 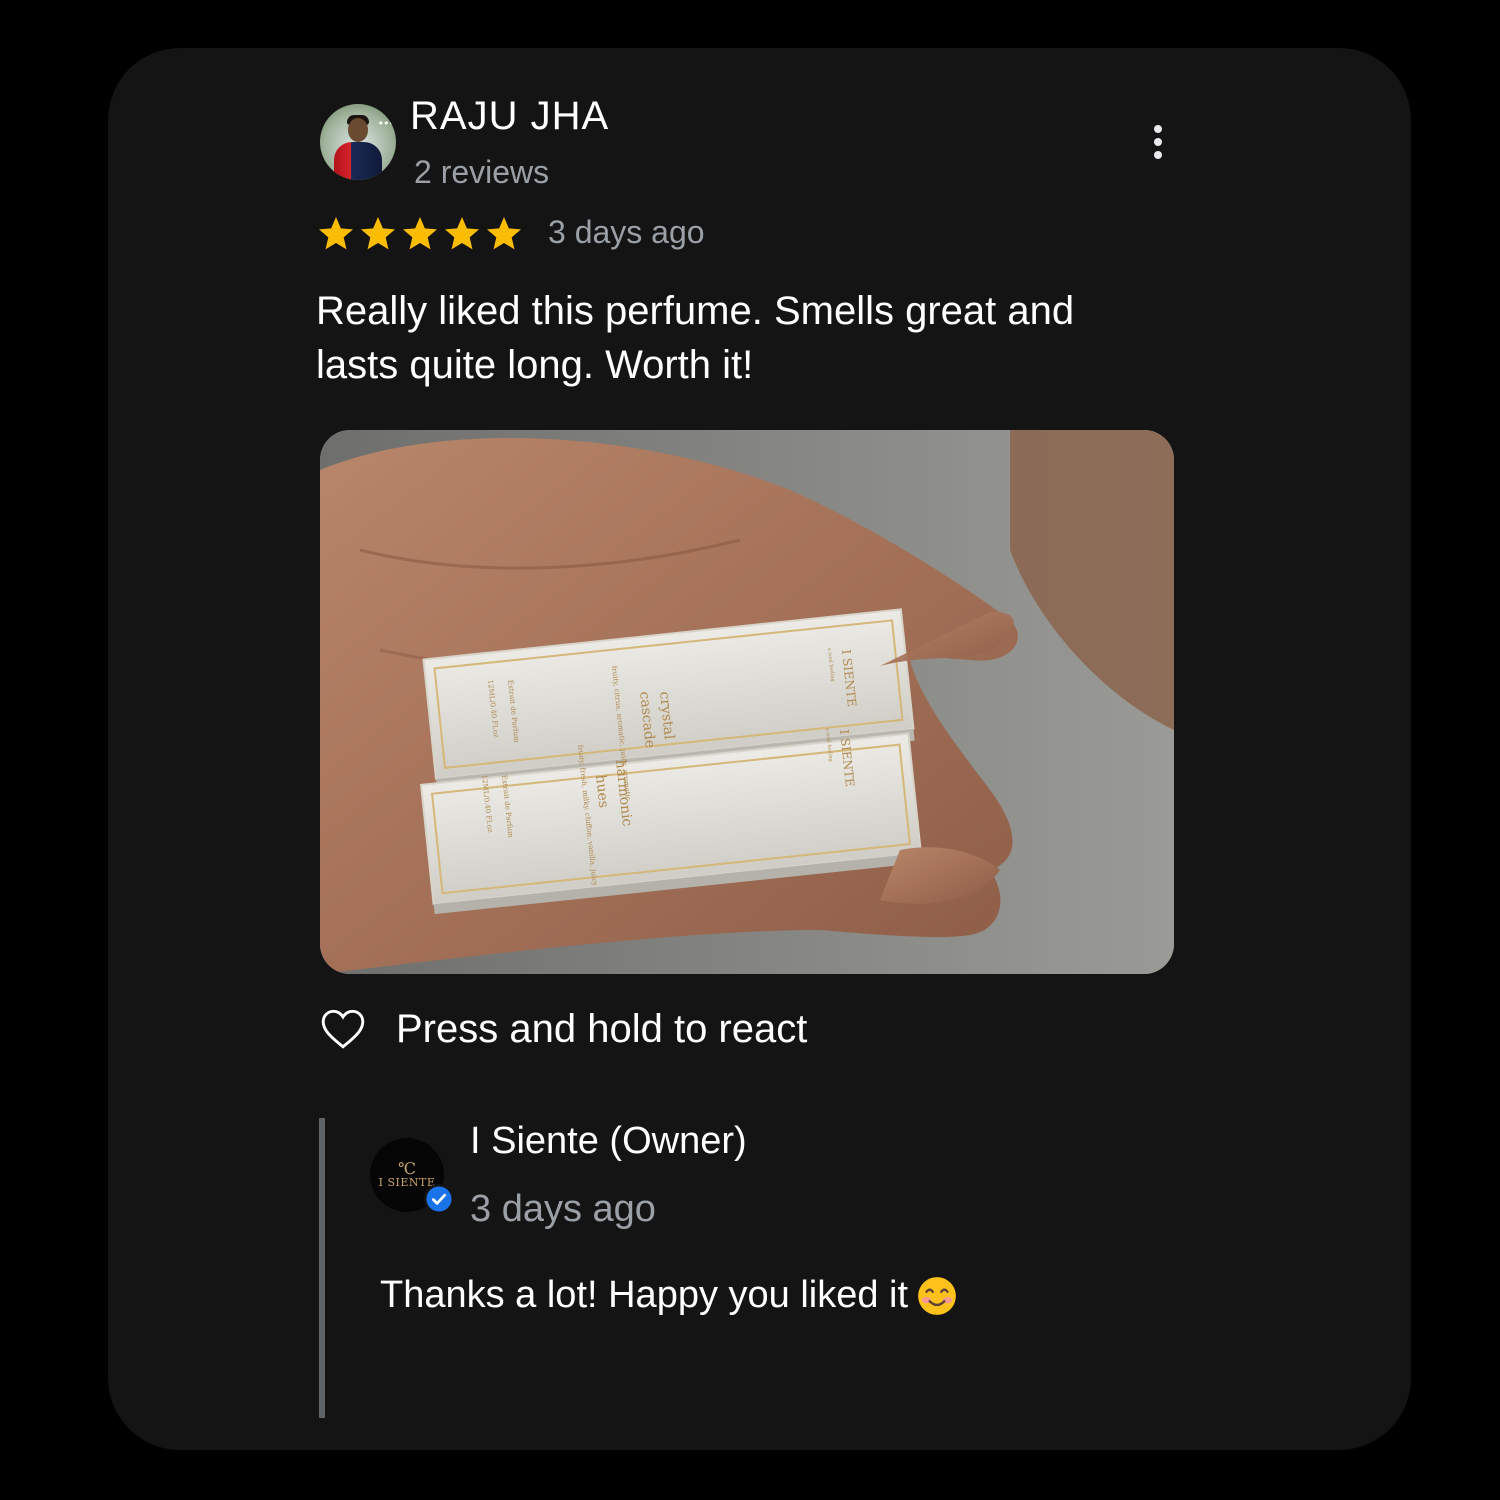 What do you see at coordinates (439, 1199) in the screenshot?
I see `verified-check-icon` at bounding box center [439, 1199].